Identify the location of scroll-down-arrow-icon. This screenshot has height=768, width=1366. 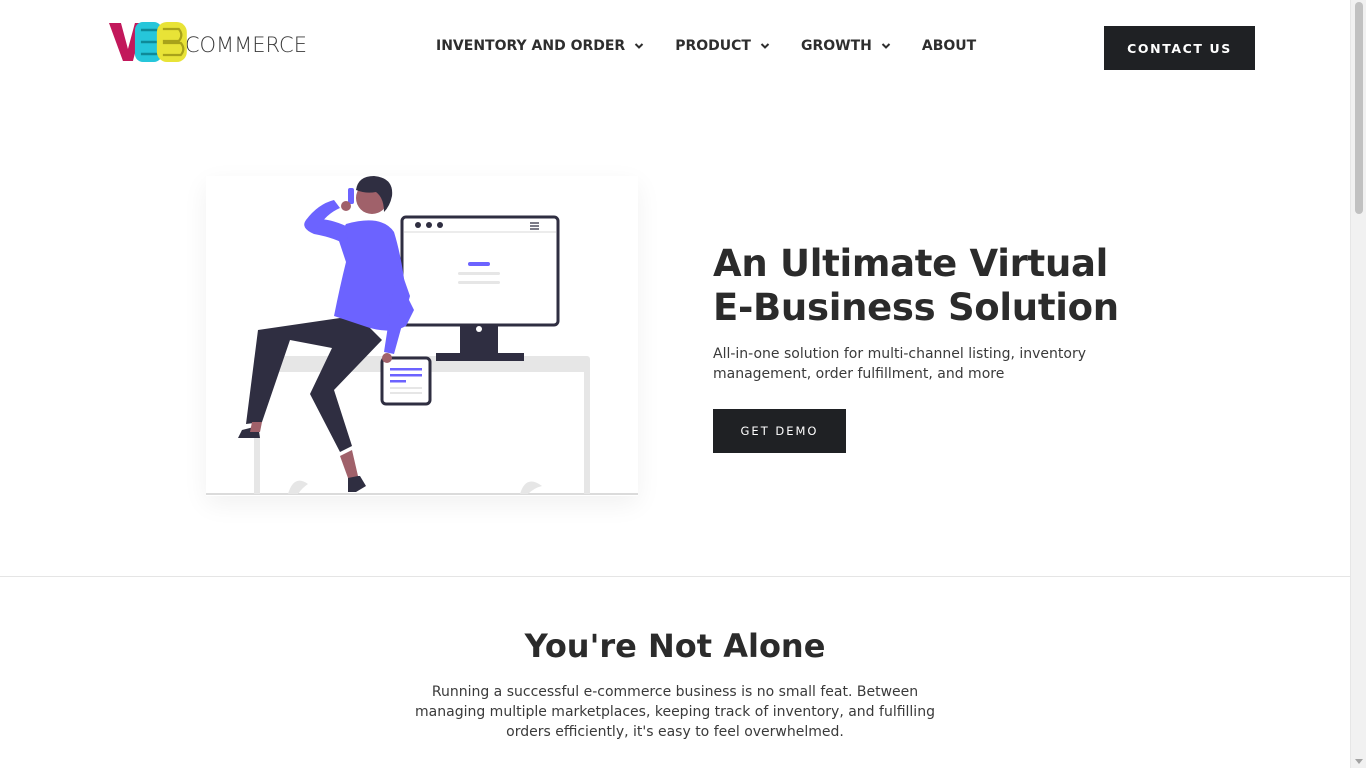
(1359, 761).